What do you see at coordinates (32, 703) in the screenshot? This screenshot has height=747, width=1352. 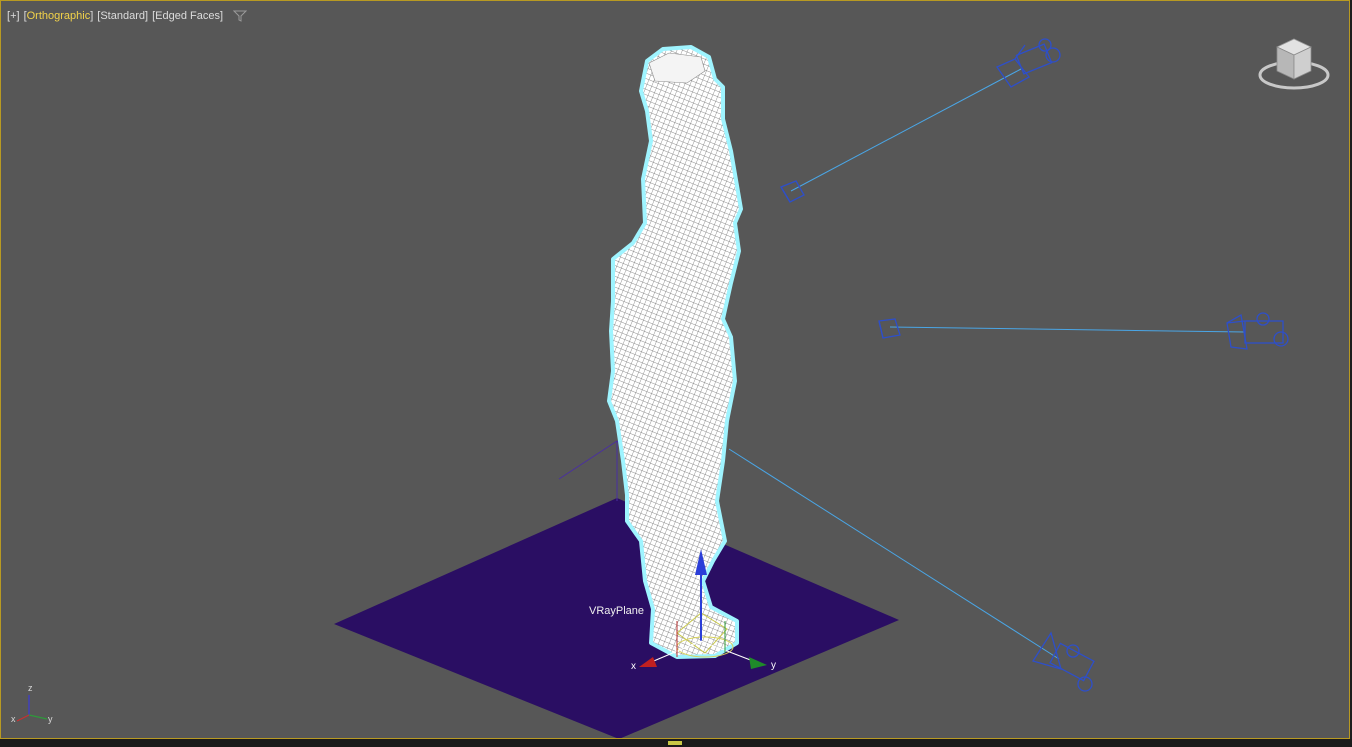 I see `world-axis-triad: z x y` at bounding box center [32, 703].